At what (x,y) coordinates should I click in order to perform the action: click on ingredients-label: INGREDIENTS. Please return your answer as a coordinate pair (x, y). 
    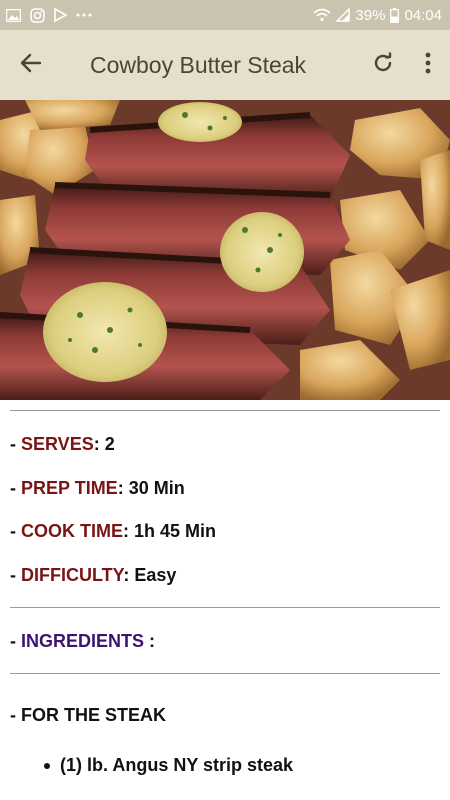
    Looking at the image, I should click on (83, 641).